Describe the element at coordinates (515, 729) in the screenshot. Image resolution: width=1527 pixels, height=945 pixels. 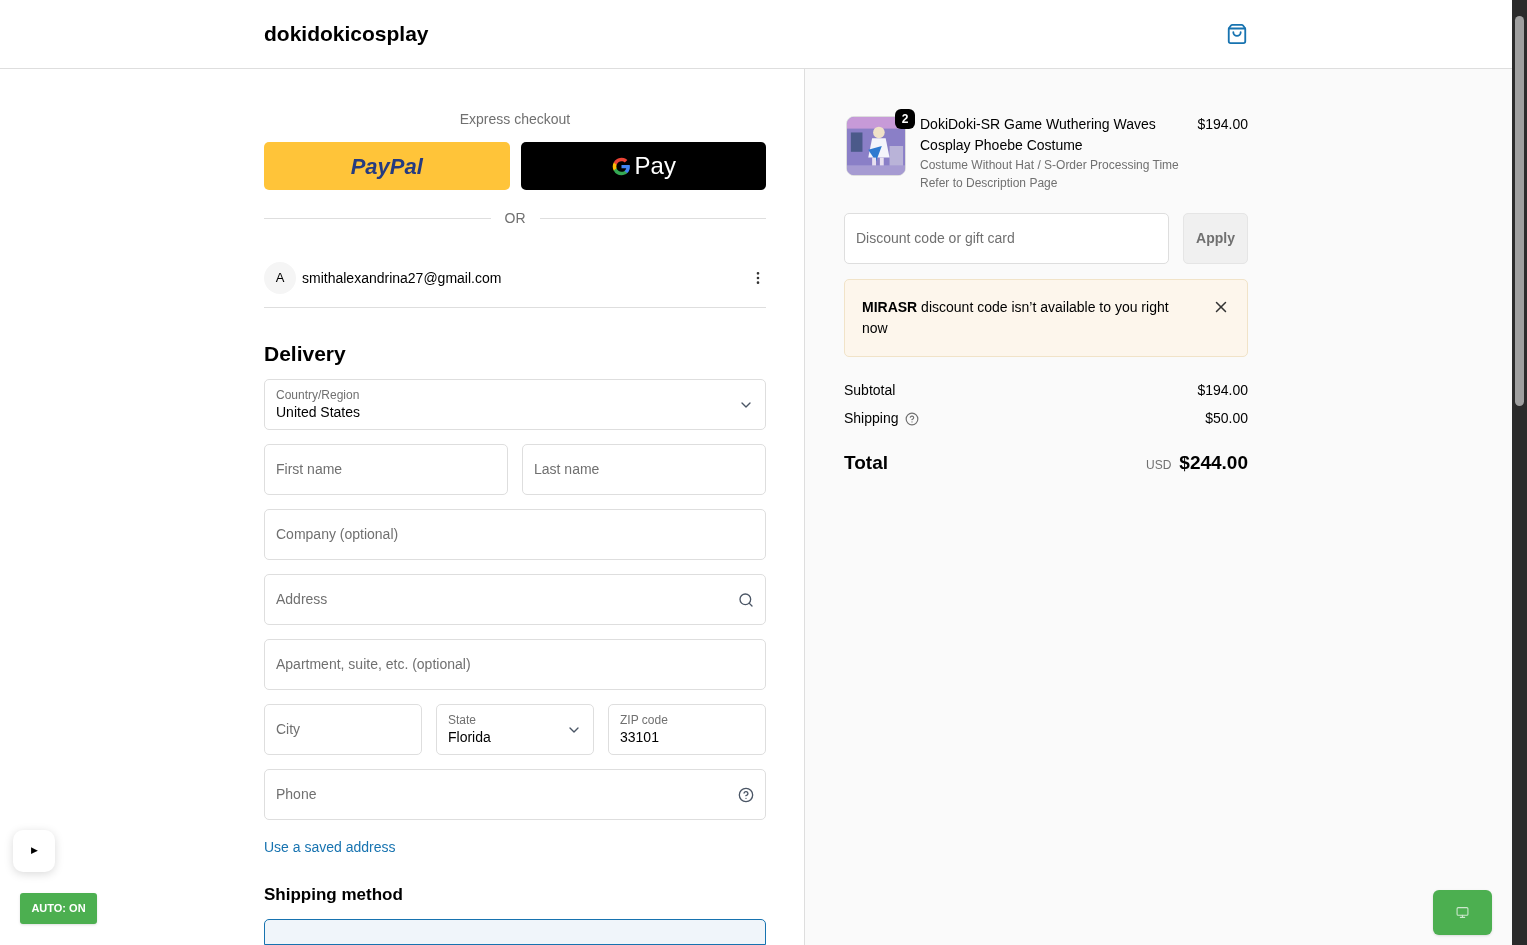
I see `select-field: State Florida` at that location.